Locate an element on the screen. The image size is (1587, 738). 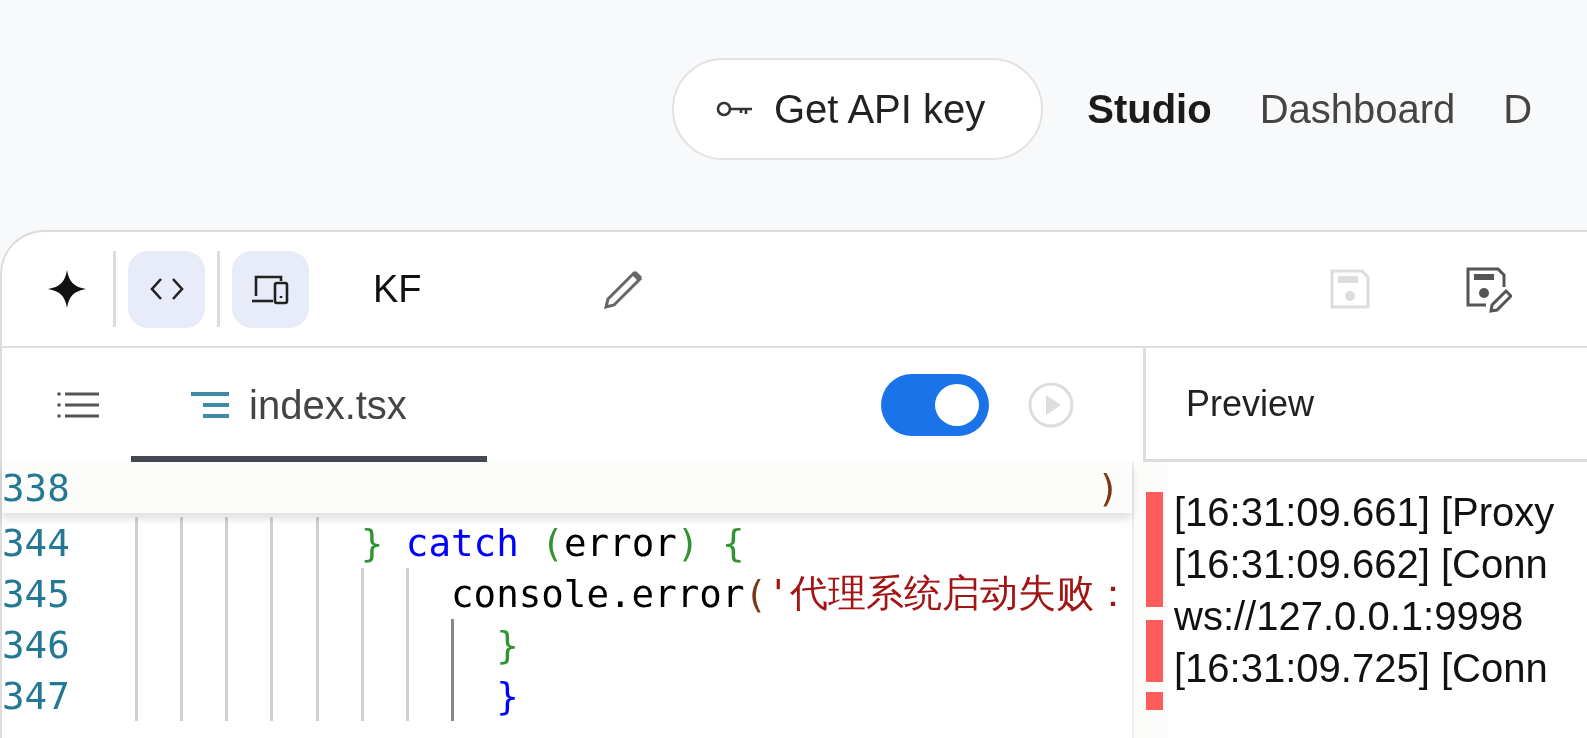
line-number: 346 is located at coordinates (36, 645).